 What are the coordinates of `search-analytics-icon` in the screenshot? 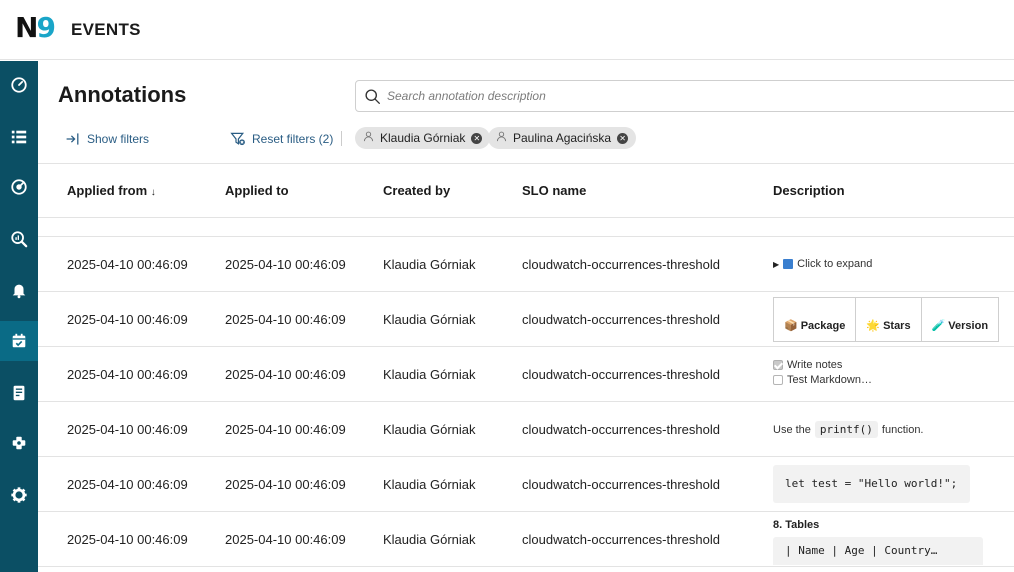 It's located at (19, 239).